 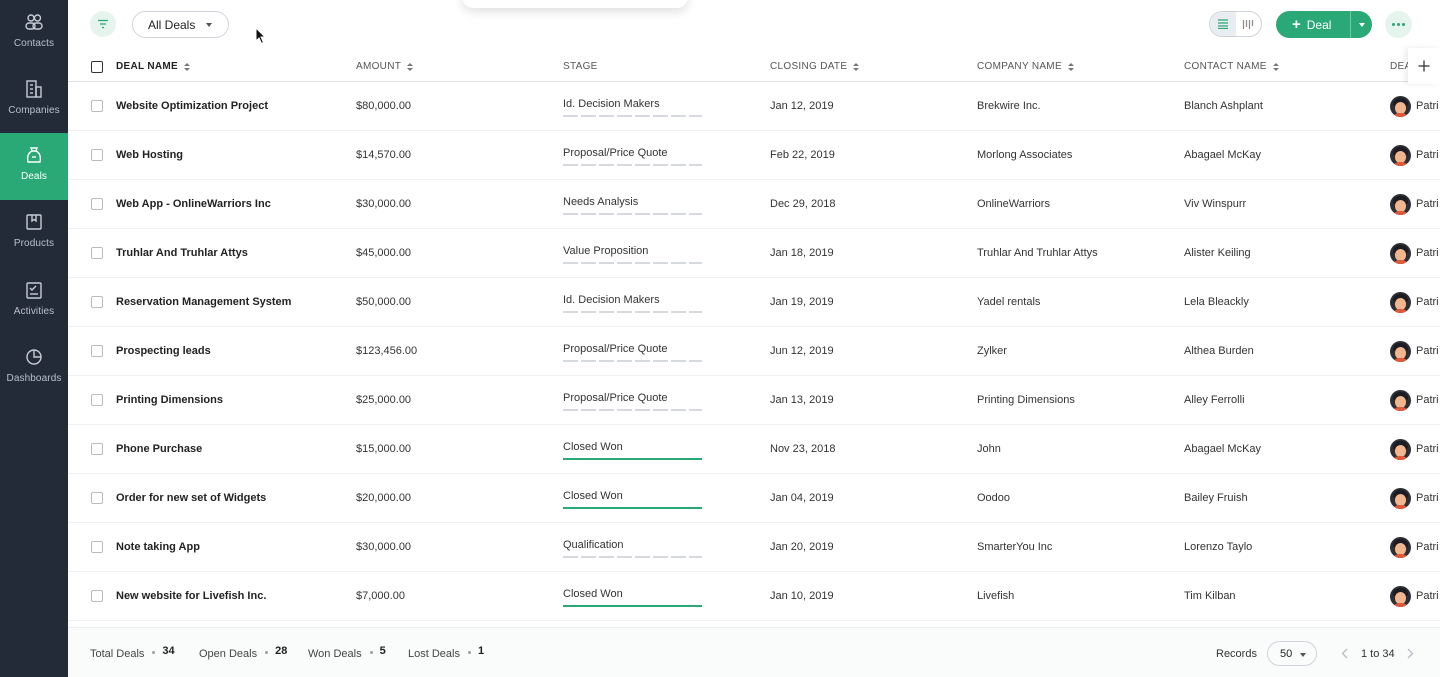 What do you see at coordinates (97, 66) in the screenshot?
I see `select-all-checkbox` at bounding box center [97, 66].